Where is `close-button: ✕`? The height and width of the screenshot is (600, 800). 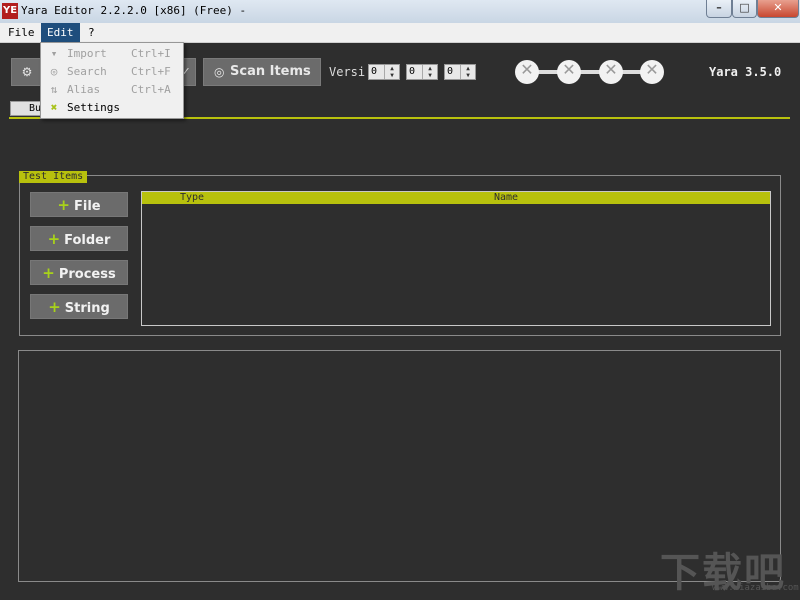 close-button: ✕ is located at coordinates (778, 9).